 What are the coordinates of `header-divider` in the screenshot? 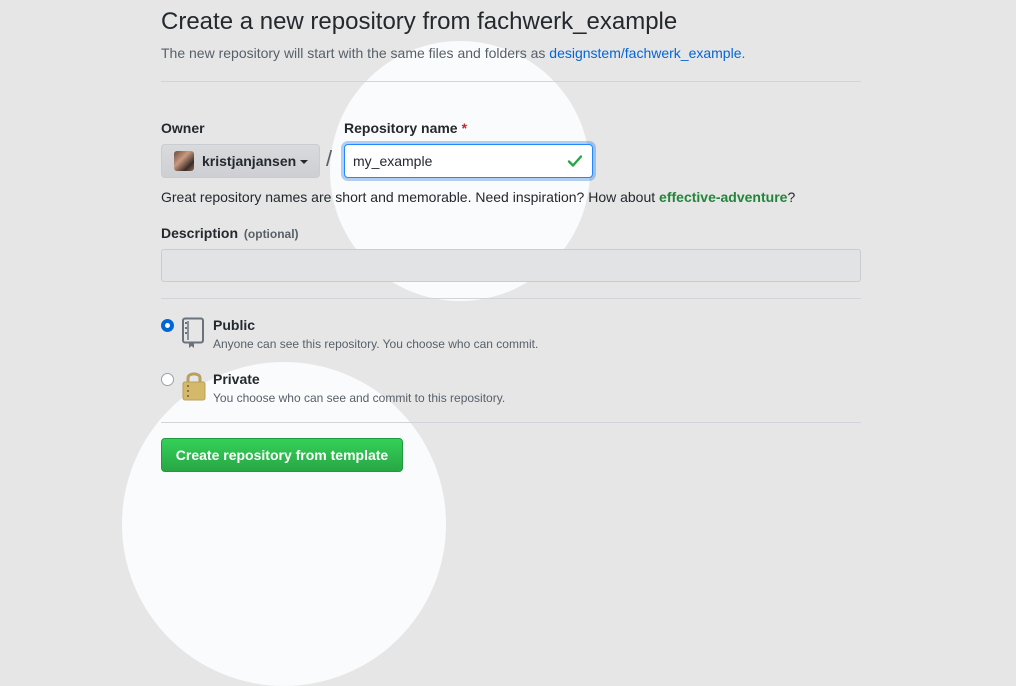 It's located at (511, 81).